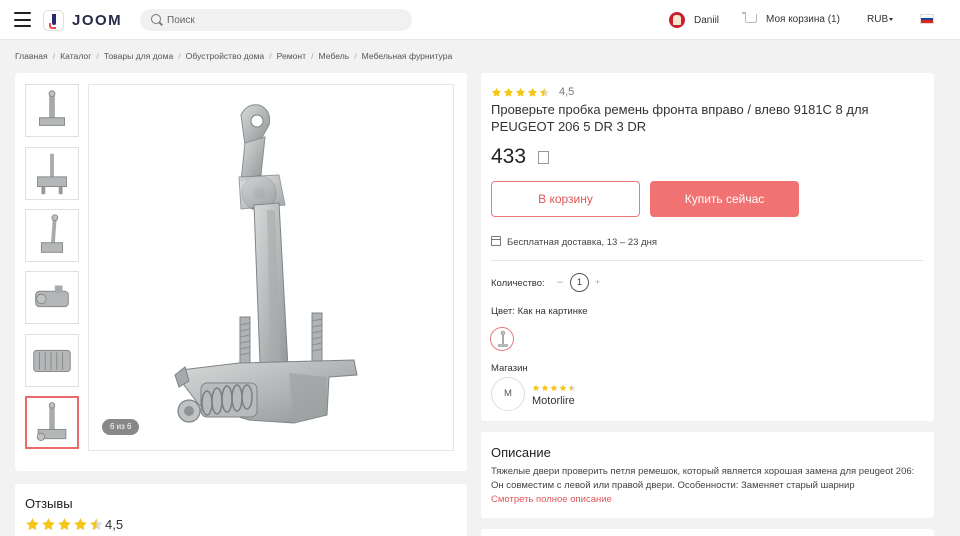 This screenshot has height=536, width=960. Describe the element at coordinates (707, 260) in the screenshot. I see `divider` at that location.